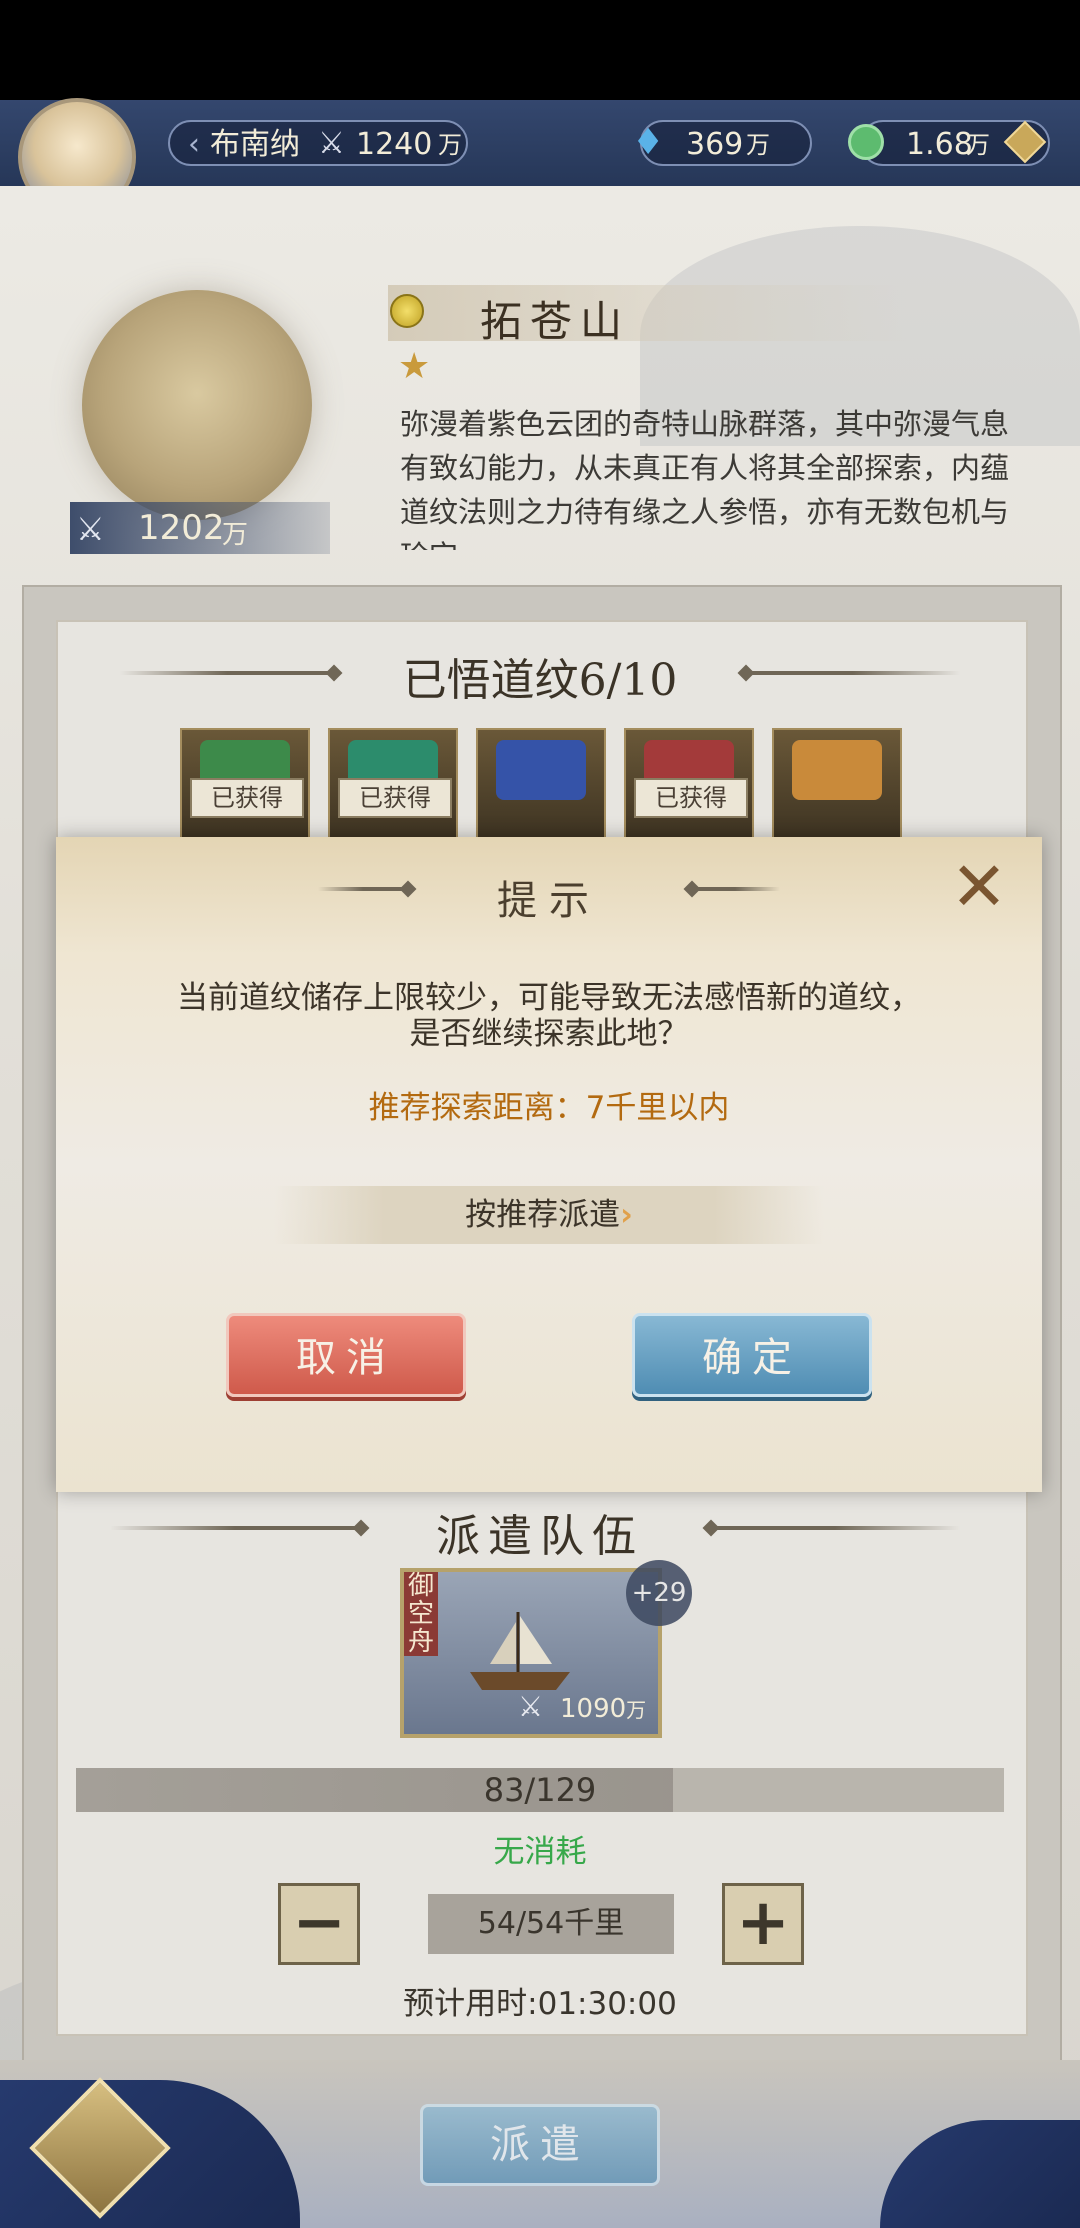 The height and width of the screenshot is (2228, 1080). Describe the element at coordinates (626, 1215) in the screenshot. I see `chevron-right-icon: ›` at that location.